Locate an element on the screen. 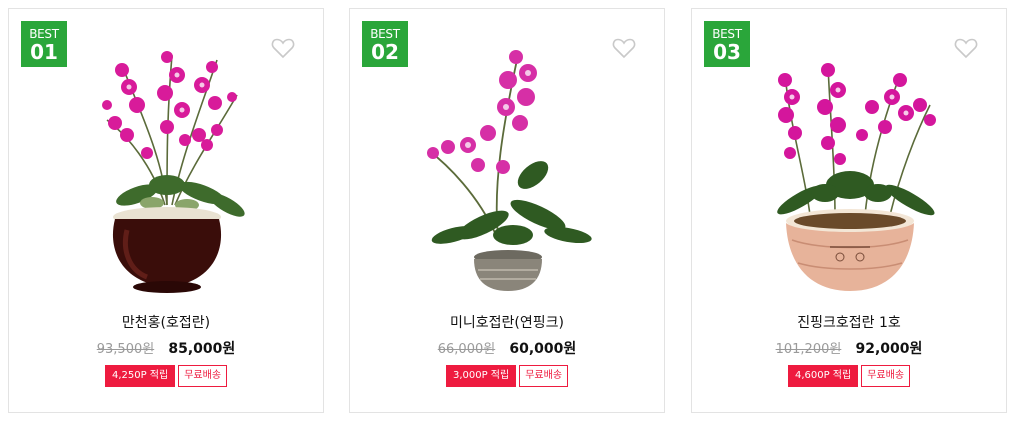 This screenshot has height=422, width=1015. point-reward-tag: 4,600P 적립 is located at coordinates (823, 376).